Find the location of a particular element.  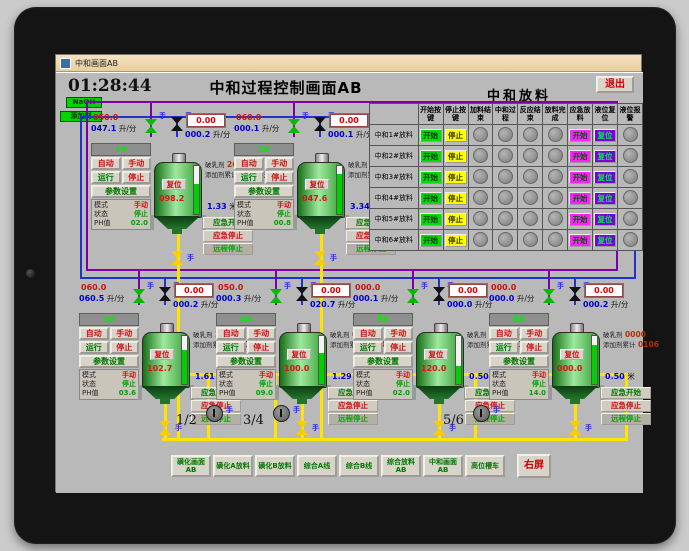

nav-button-4: 综合A线 is located at coordinates (317, 466).